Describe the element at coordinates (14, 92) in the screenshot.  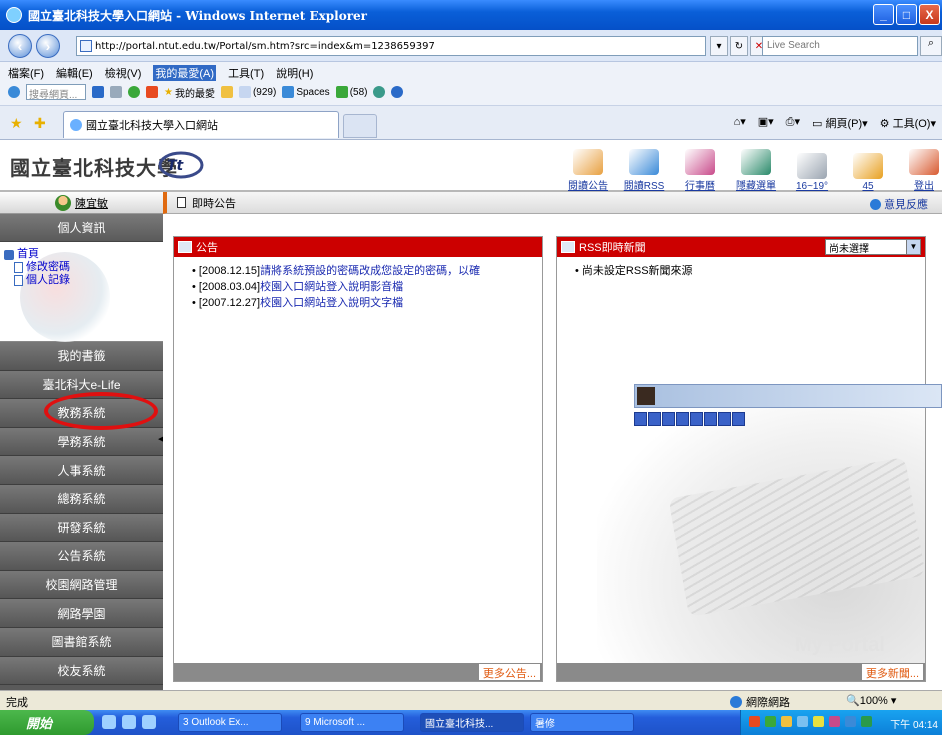
I see `msn-icon` at that location.